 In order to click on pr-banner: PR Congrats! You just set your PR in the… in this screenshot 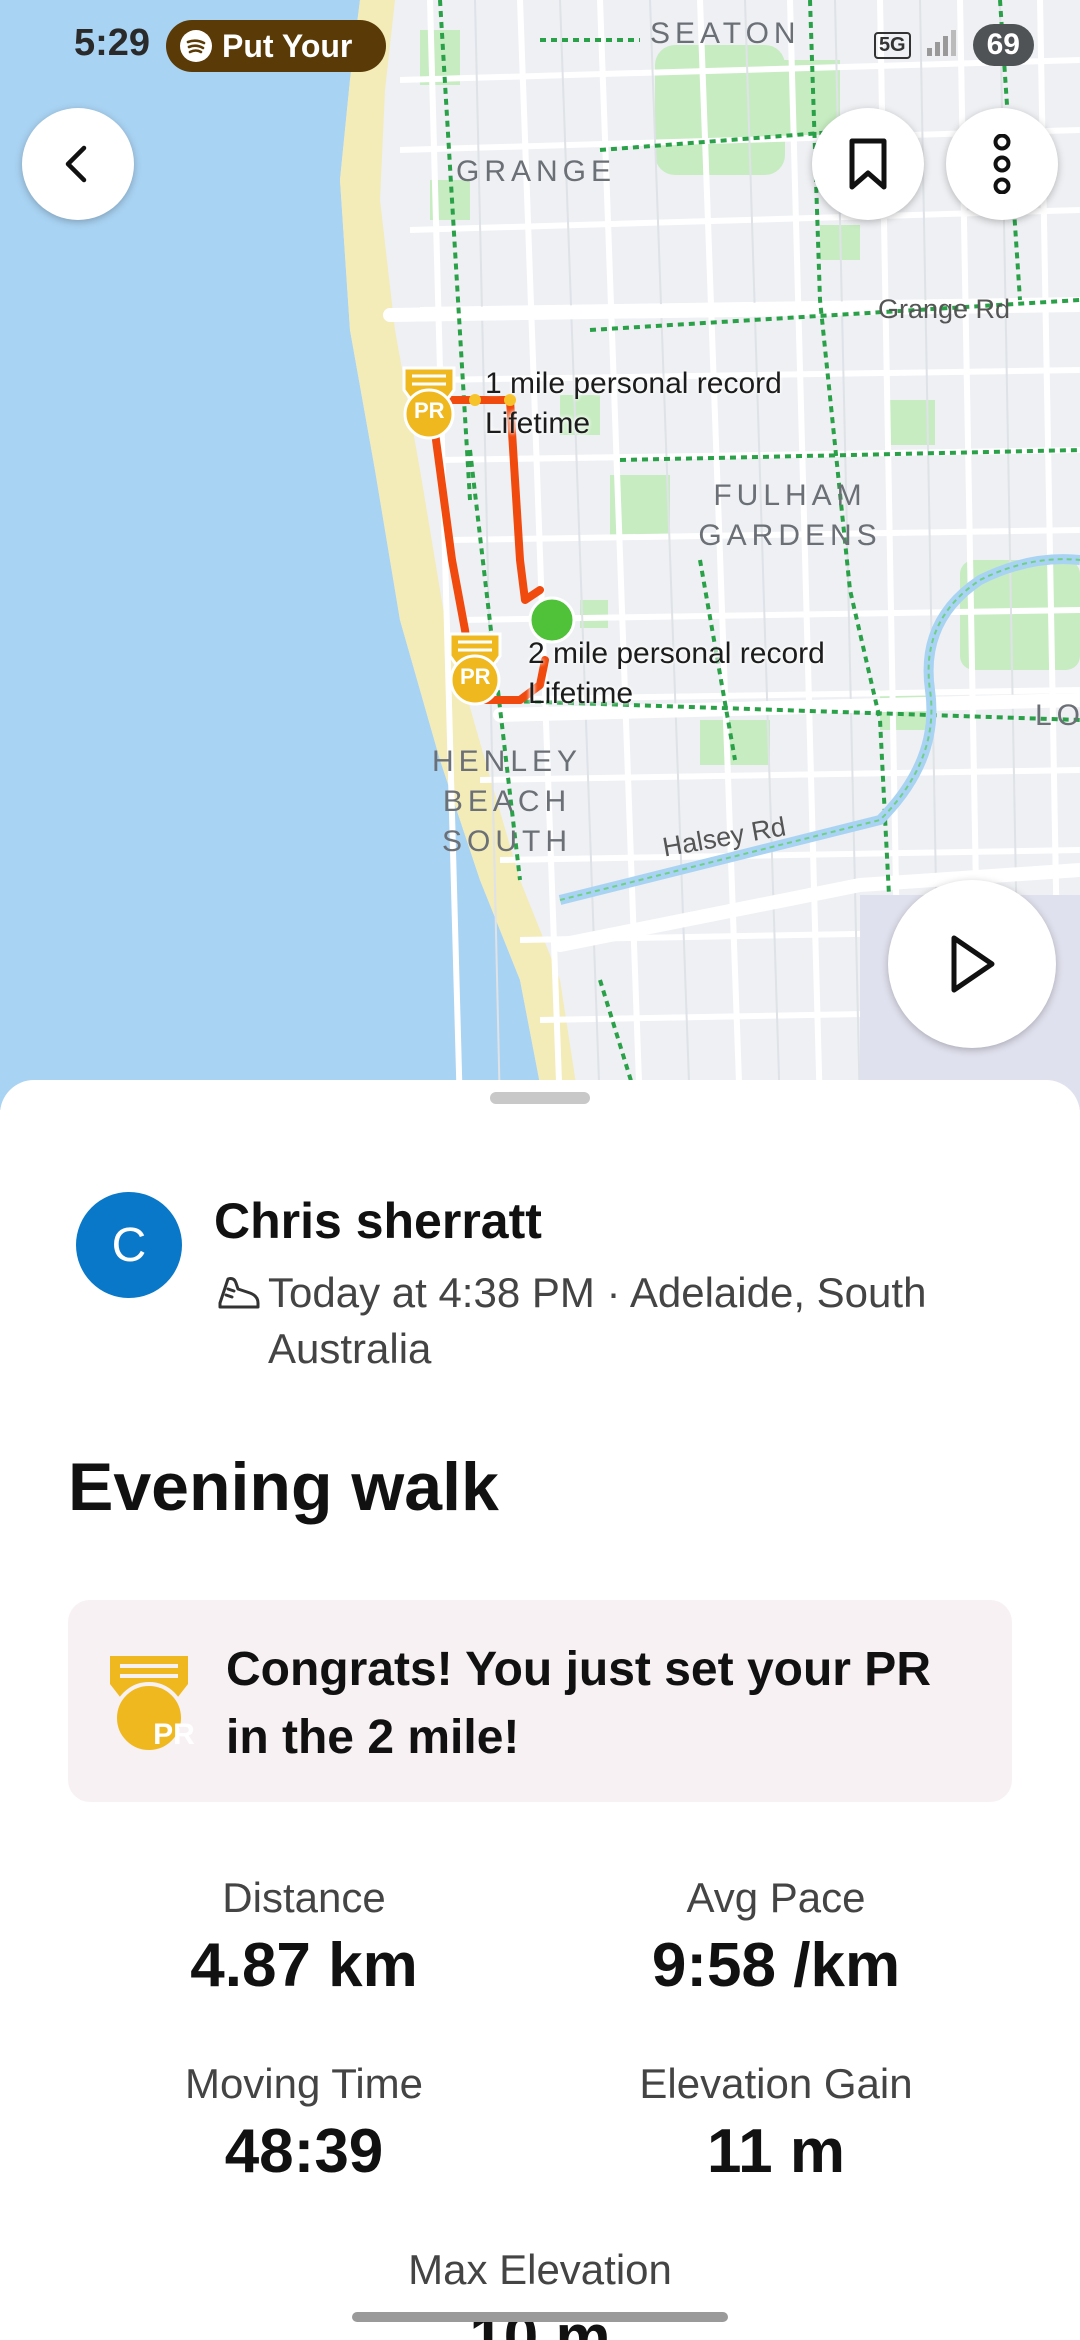, I will do `click(540, 1701)`.